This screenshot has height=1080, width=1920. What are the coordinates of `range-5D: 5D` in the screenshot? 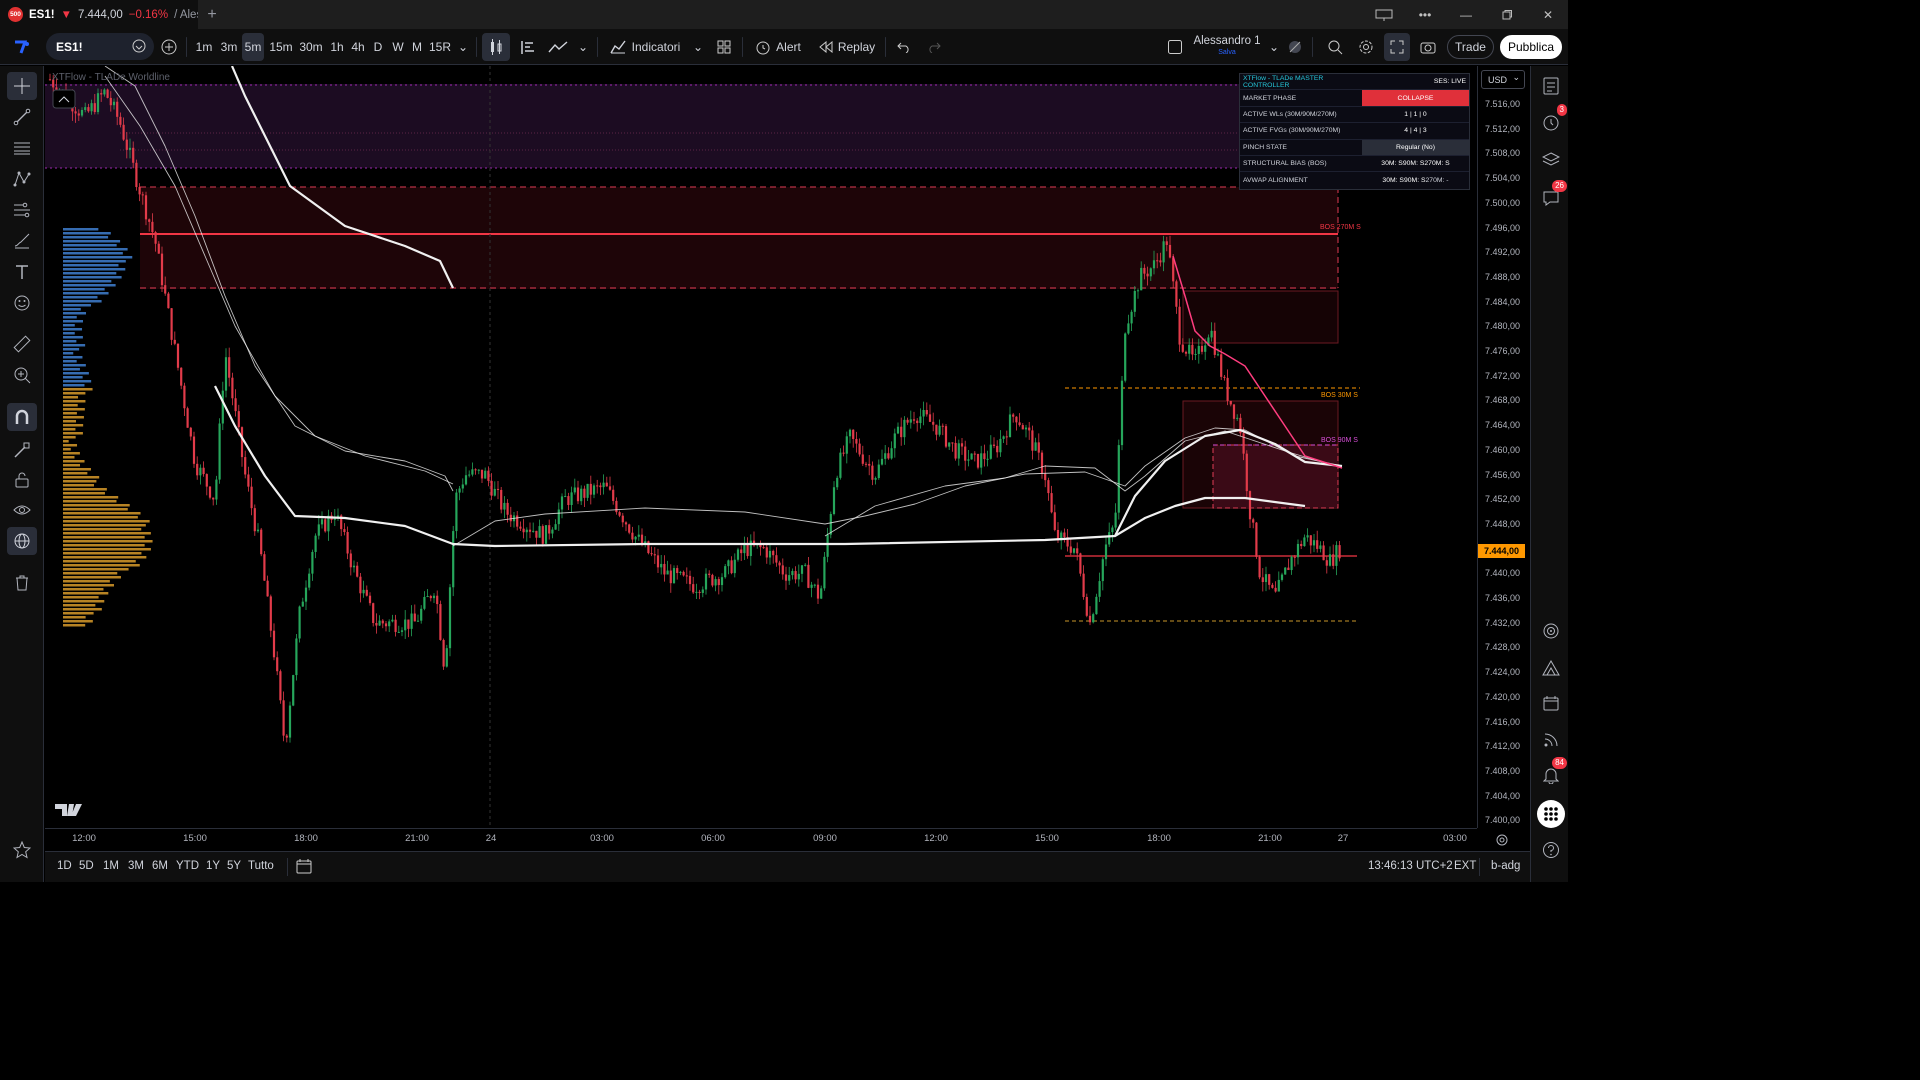 It's located at (86, 866).